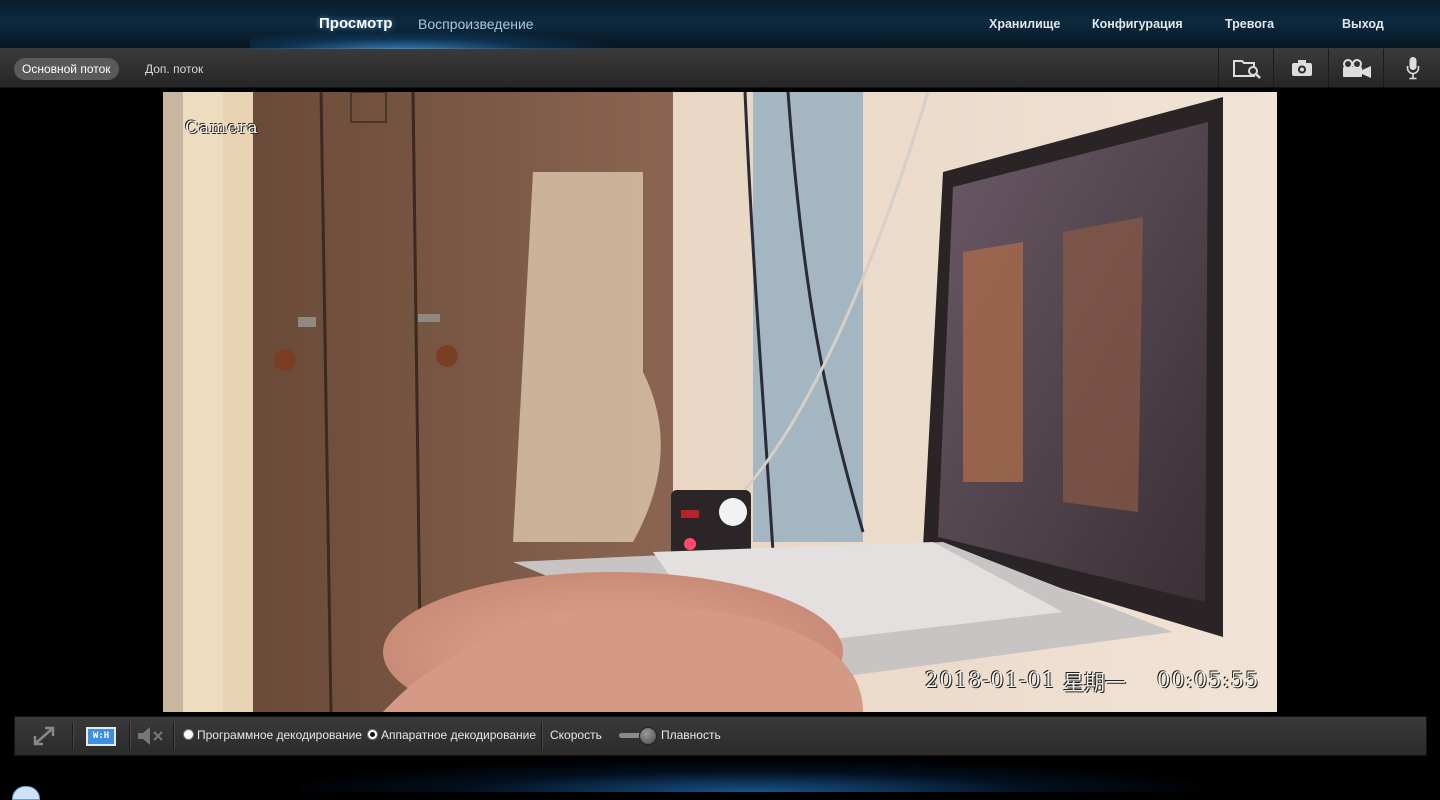 The image size is (1440, 800). What do you see at coordinates (576, 735) in the screenshot?
I see `speed-label: Скорость` at bounding box center [576, 735].